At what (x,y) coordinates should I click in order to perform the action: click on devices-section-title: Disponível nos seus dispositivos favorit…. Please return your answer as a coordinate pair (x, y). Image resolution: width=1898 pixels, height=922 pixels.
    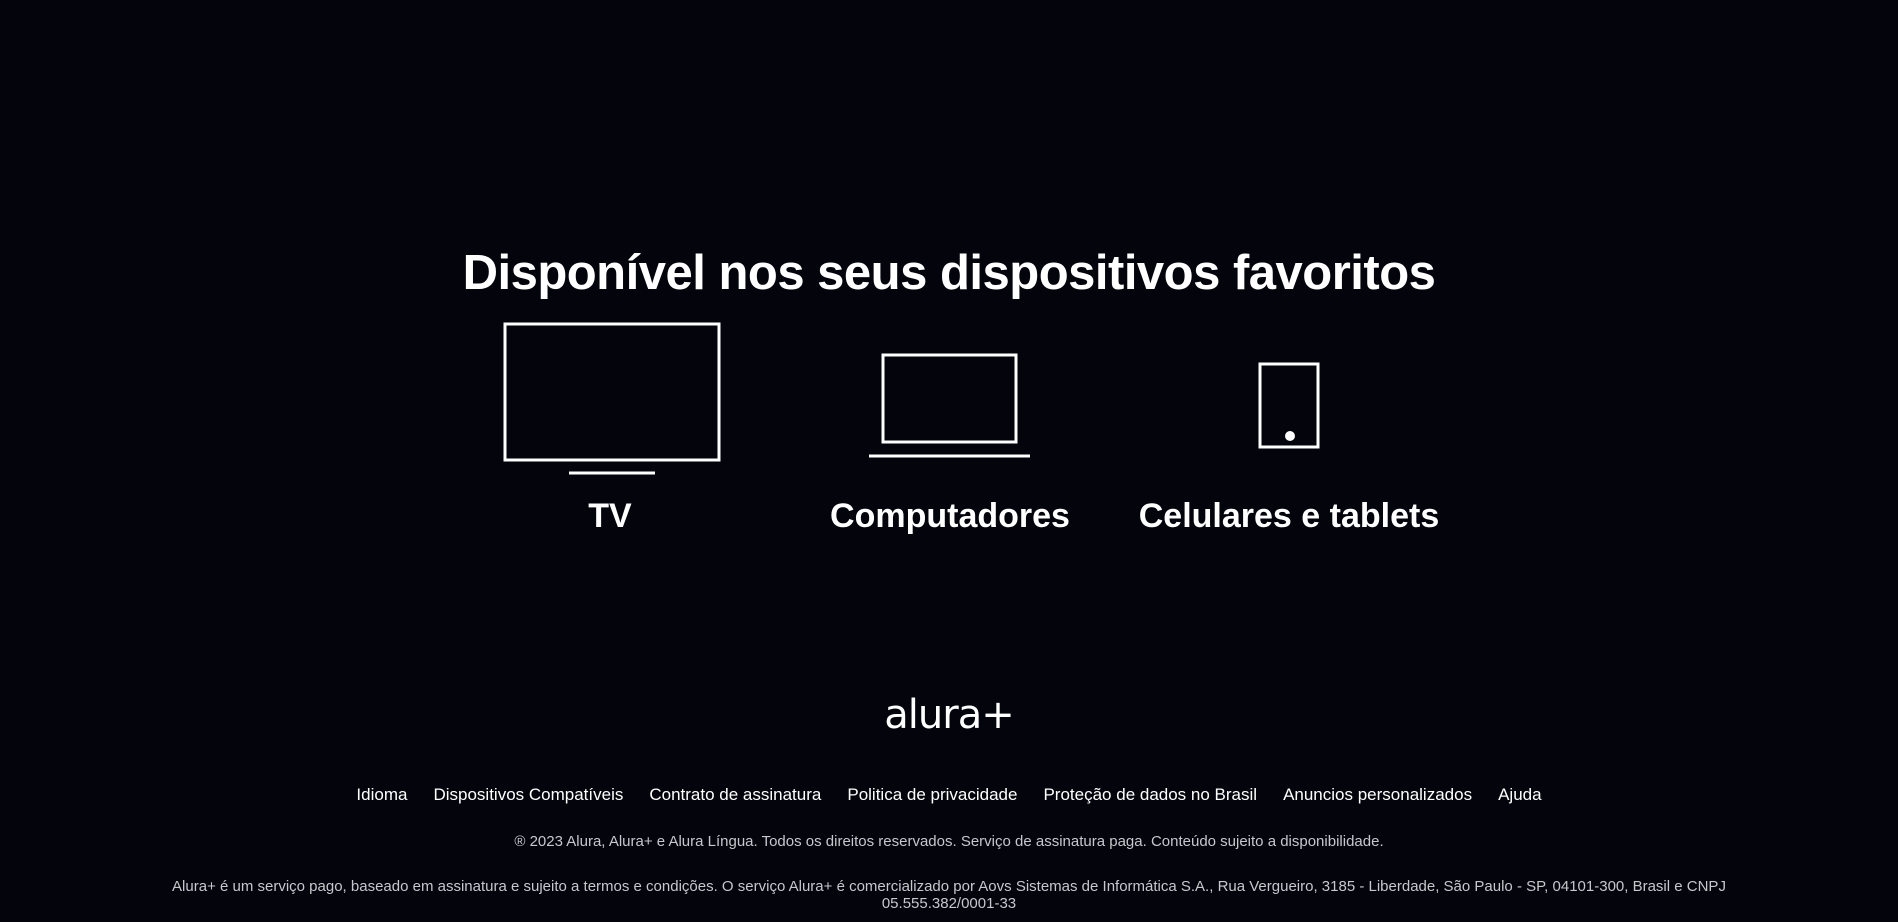
    Looking at the image, I should click on (949, 273).